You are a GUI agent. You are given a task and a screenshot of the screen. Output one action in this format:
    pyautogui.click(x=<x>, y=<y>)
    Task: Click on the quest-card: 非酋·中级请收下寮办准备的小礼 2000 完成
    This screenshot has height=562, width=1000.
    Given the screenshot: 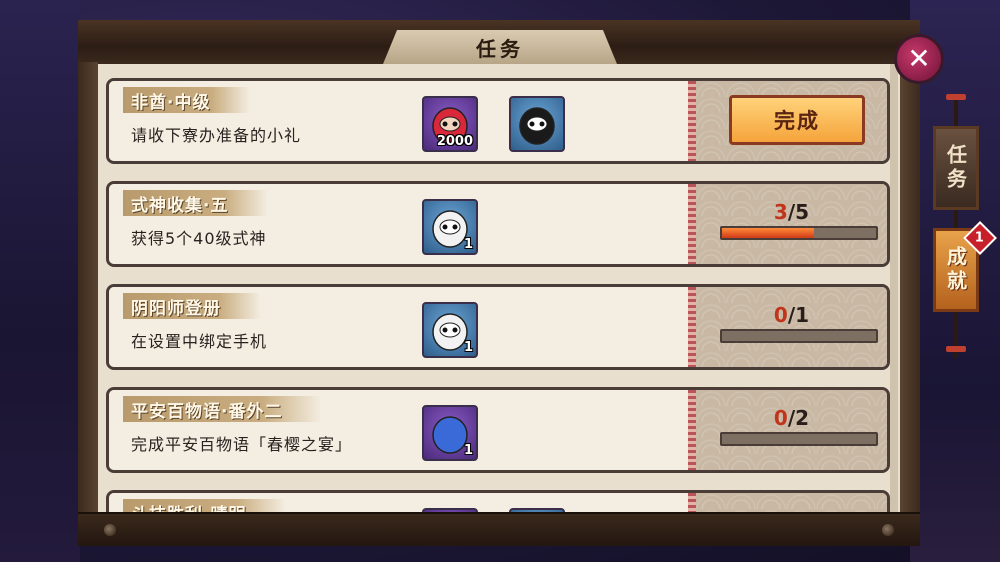 What is the action you would take?
    pyautogui.click(x=498, y=121)
    